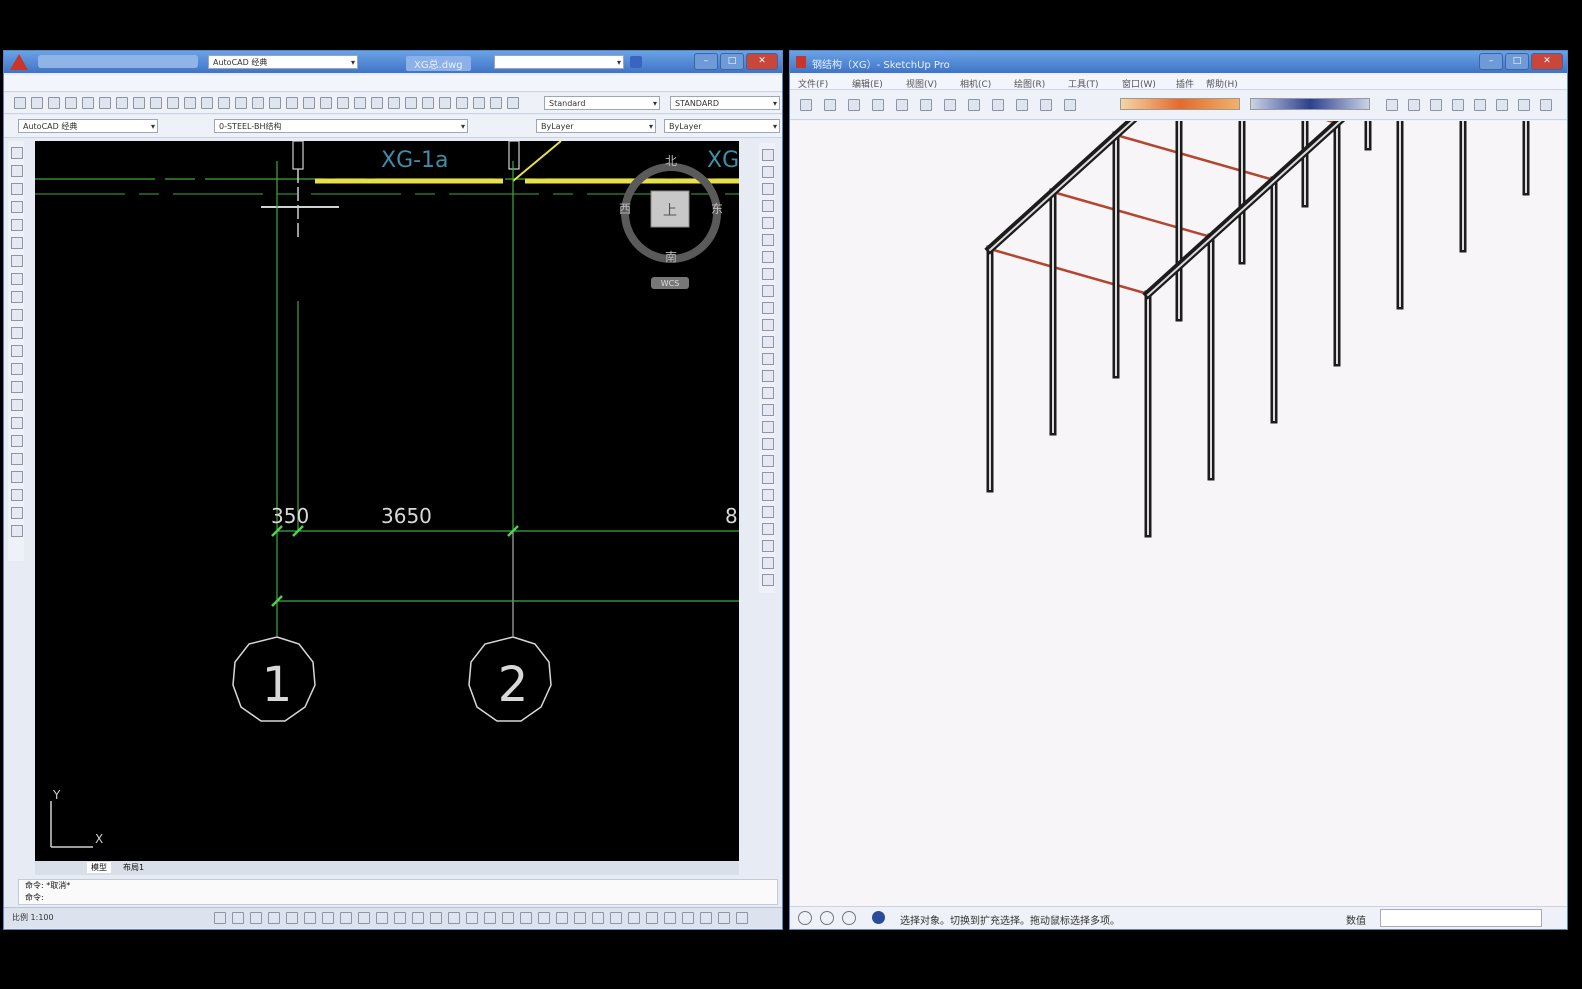 The height and width of the screenshot is (989, 1582). I want to click on annotation-scale: 比例 1:100, so click(33, 917).